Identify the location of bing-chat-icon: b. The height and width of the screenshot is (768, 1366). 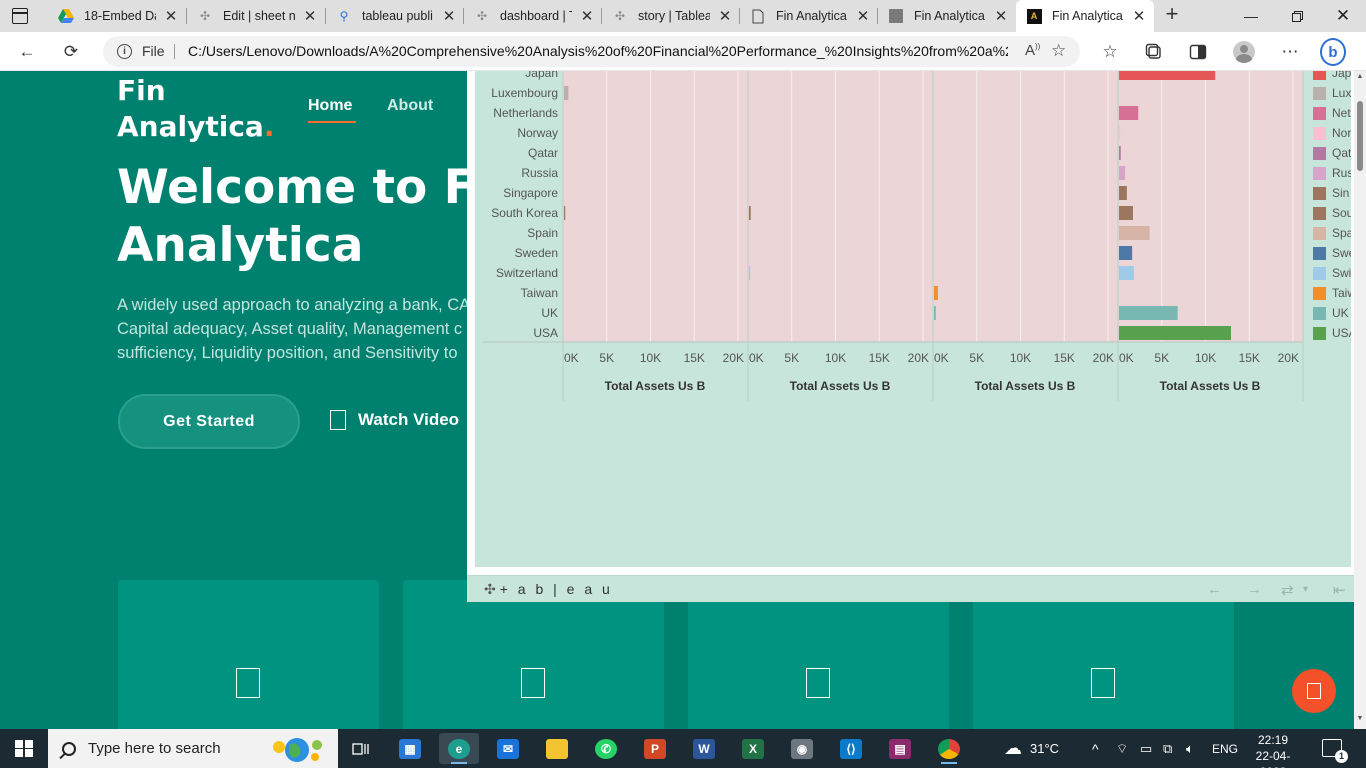
(1333, 52).